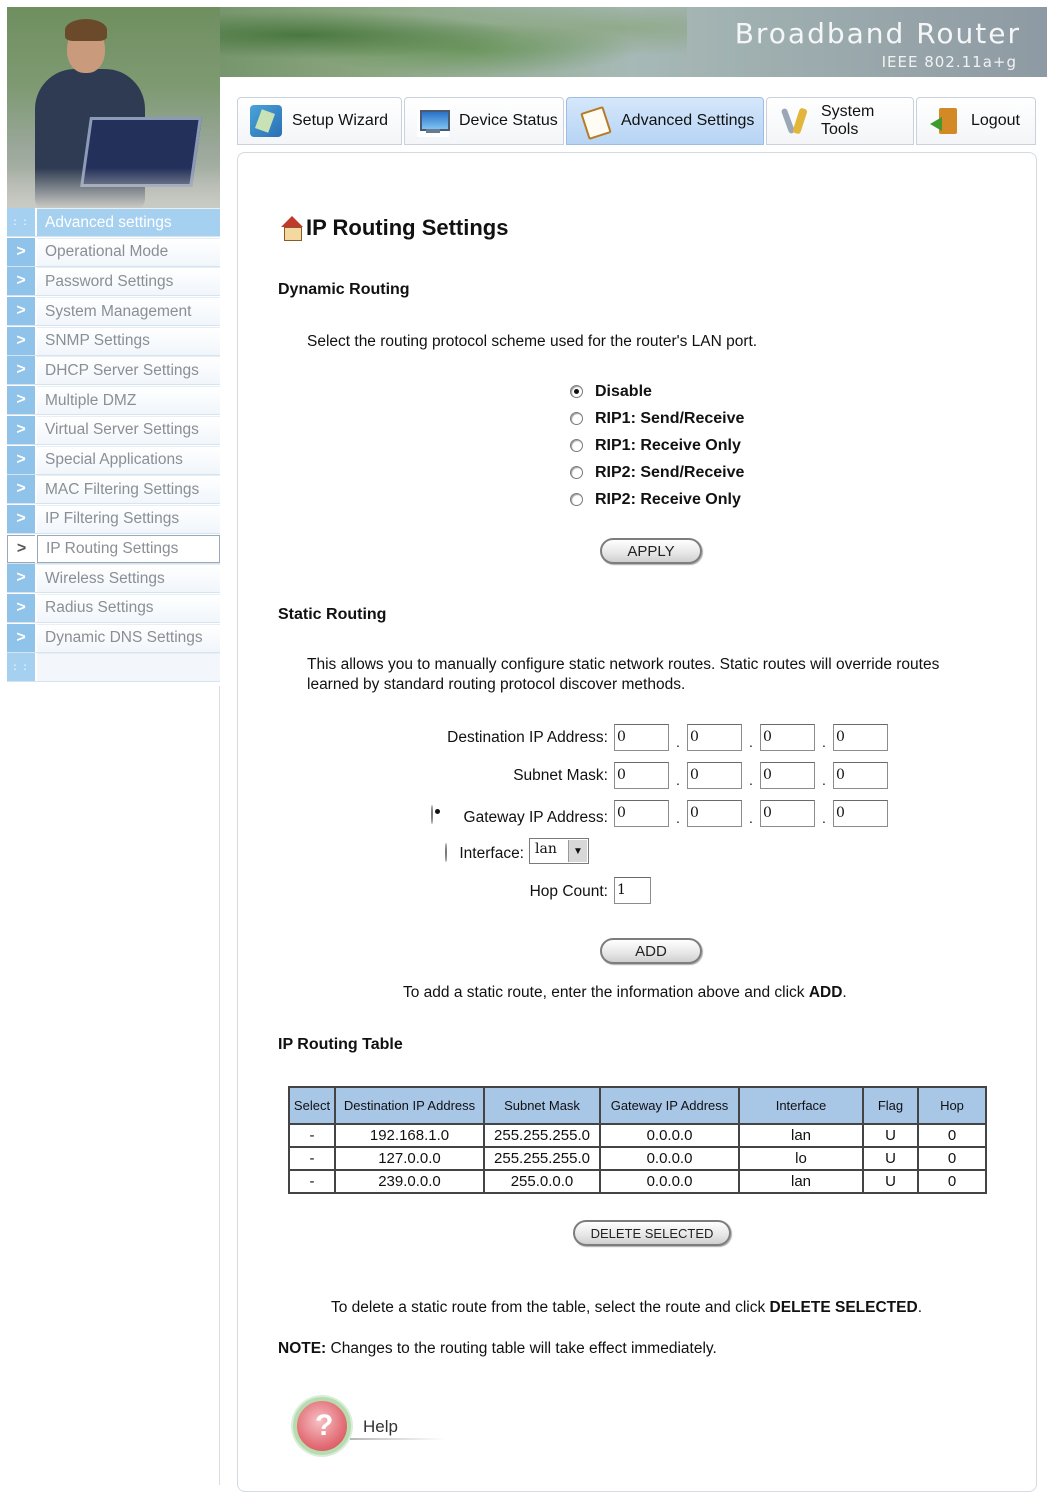 The height and width of the screenshot is (1492, 1047). Describe the element at coordinates (657, 499) in the screenshot. I see `radio-option-rip2-receive-only: RIP2: Receive Only` at that location.